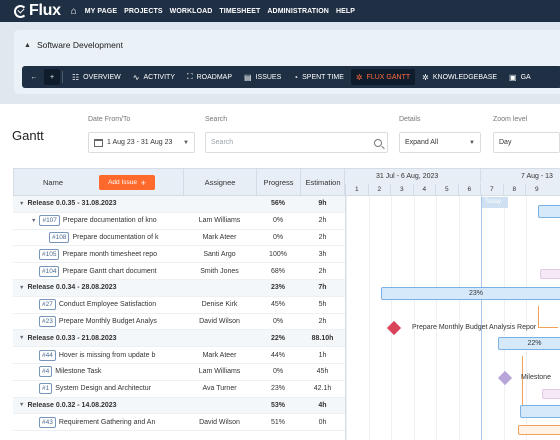  What do you see at coordinates (47, 355) in the screenshot?
I see `issue-id-badge: #44` at bounding box center [47, 355].